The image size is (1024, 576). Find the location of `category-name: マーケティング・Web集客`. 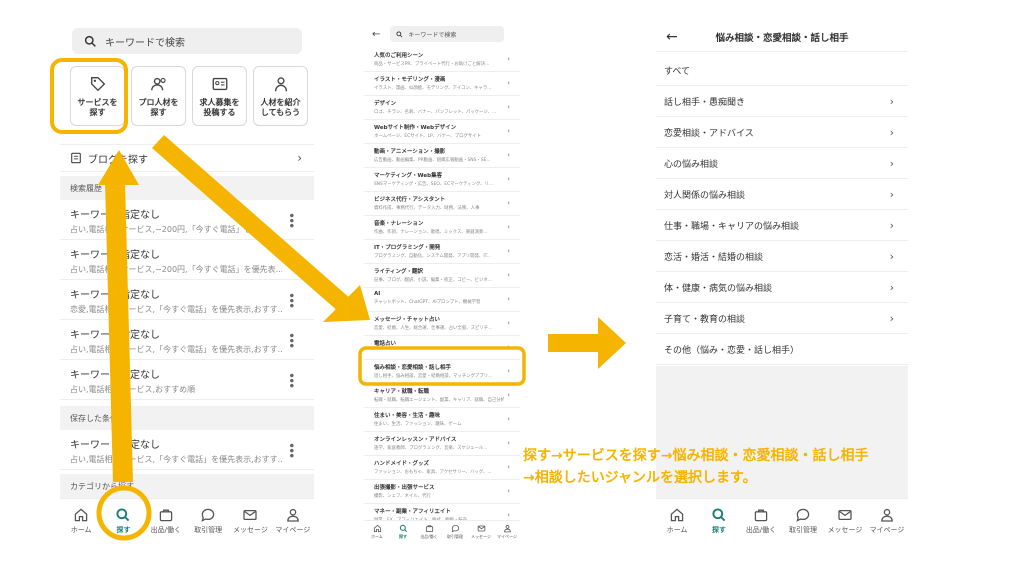

category-name: マーケティング・Web集客 is located at coordinates (408, 176).